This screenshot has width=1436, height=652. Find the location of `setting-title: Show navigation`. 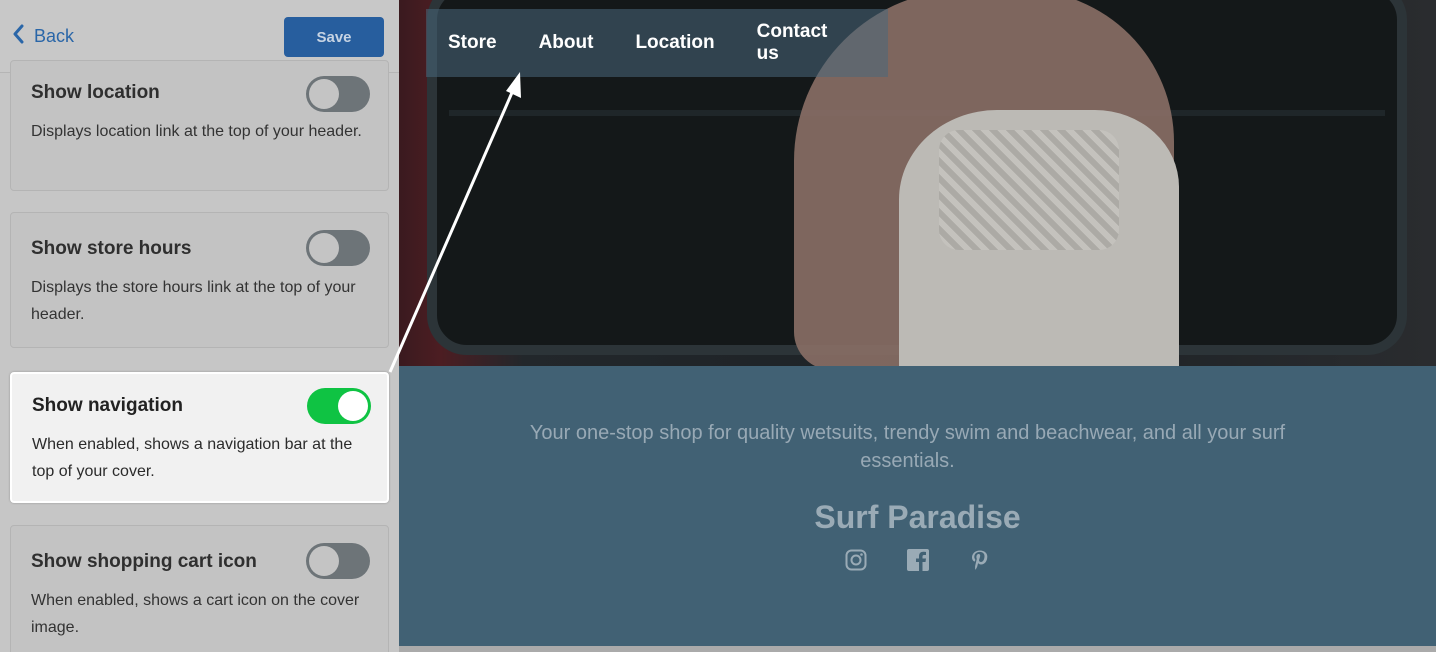

setting-title: Show navigation is located at coordinates (107, 405).